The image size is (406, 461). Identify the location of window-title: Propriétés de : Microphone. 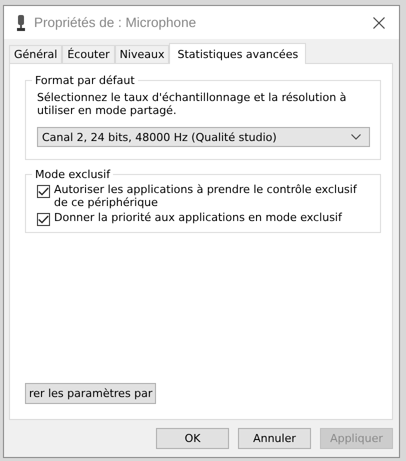
(116, 22).